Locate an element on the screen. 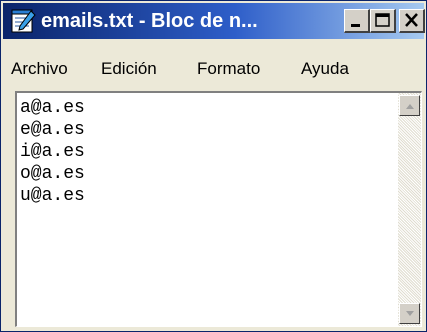  menu-formato: Formato is located at coordinates (228, 69).